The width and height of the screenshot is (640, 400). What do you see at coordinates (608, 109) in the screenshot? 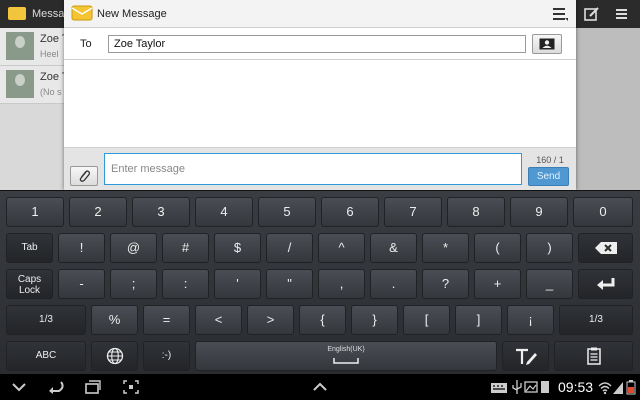
I see `background-panel` at bounding box center [608, 109].